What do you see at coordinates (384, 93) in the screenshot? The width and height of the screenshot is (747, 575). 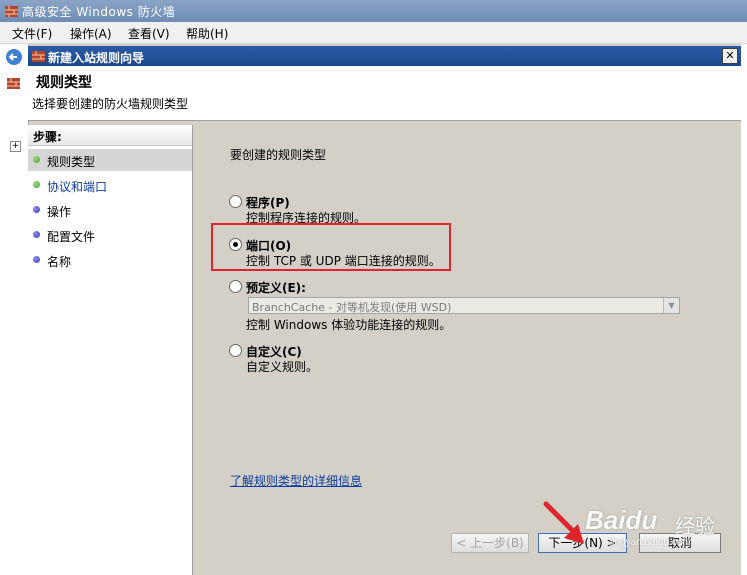 I see `dialog-header: 规则类型 选择要创建的防火墙规则类型` at bounding box center [384, 93].